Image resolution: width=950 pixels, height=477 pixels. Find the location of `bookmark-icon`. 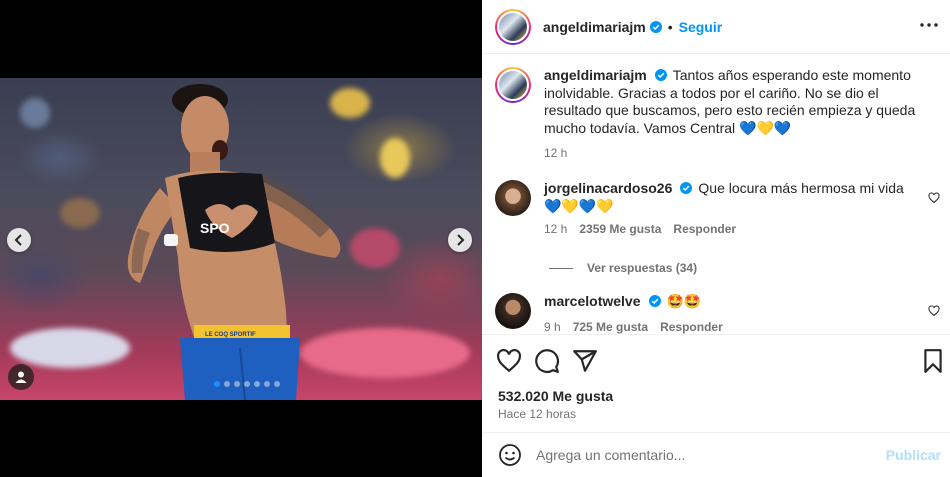

bookmark-icon is located at coordinates (933, 361).